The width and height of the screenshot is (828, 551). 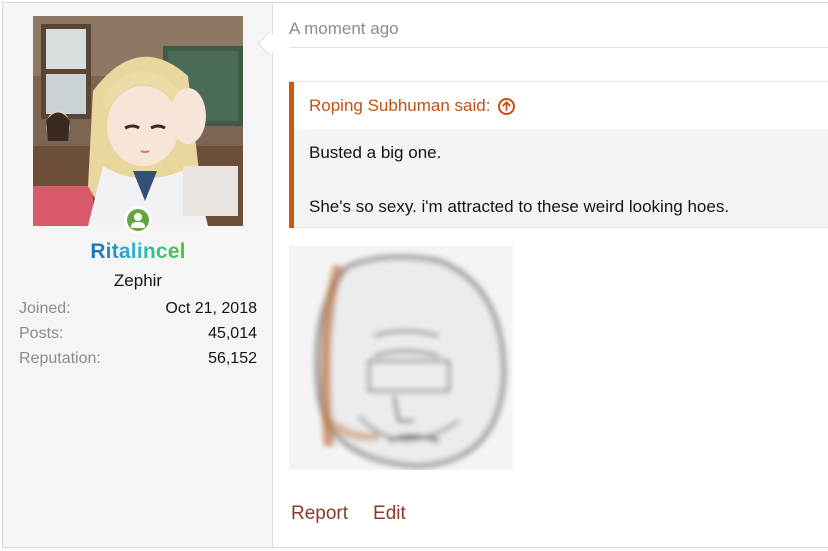 I want to click on stat-label: Reputation:, so click(x=60, y=358).